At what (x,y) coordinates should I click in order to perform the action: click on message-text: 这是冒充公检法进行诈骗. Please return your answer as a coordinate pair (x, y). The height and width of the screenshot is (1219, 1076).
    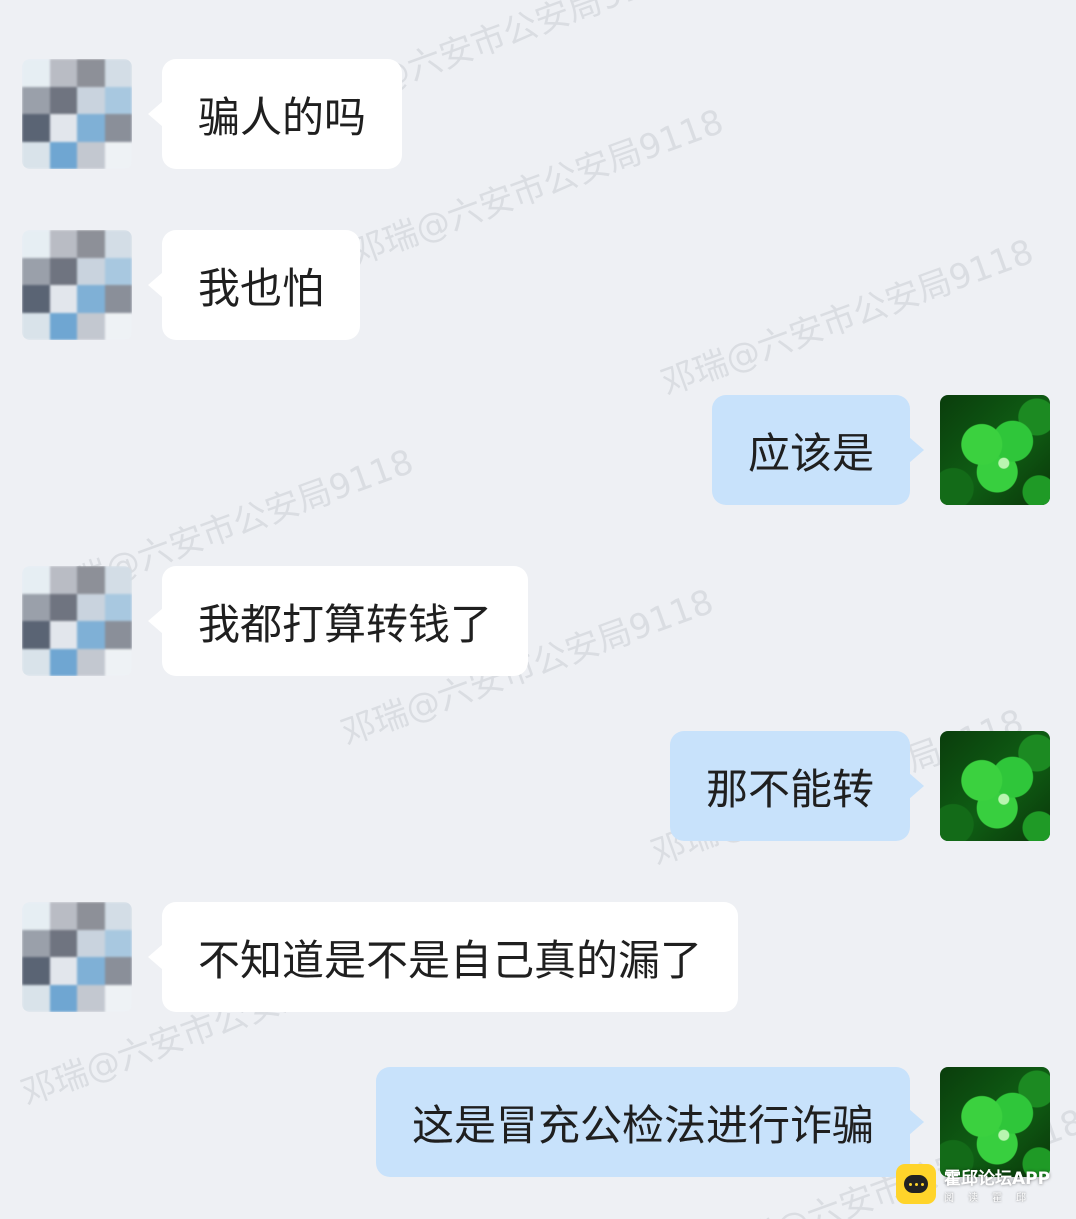
    Looking at the image, I should click on (642, 1125).